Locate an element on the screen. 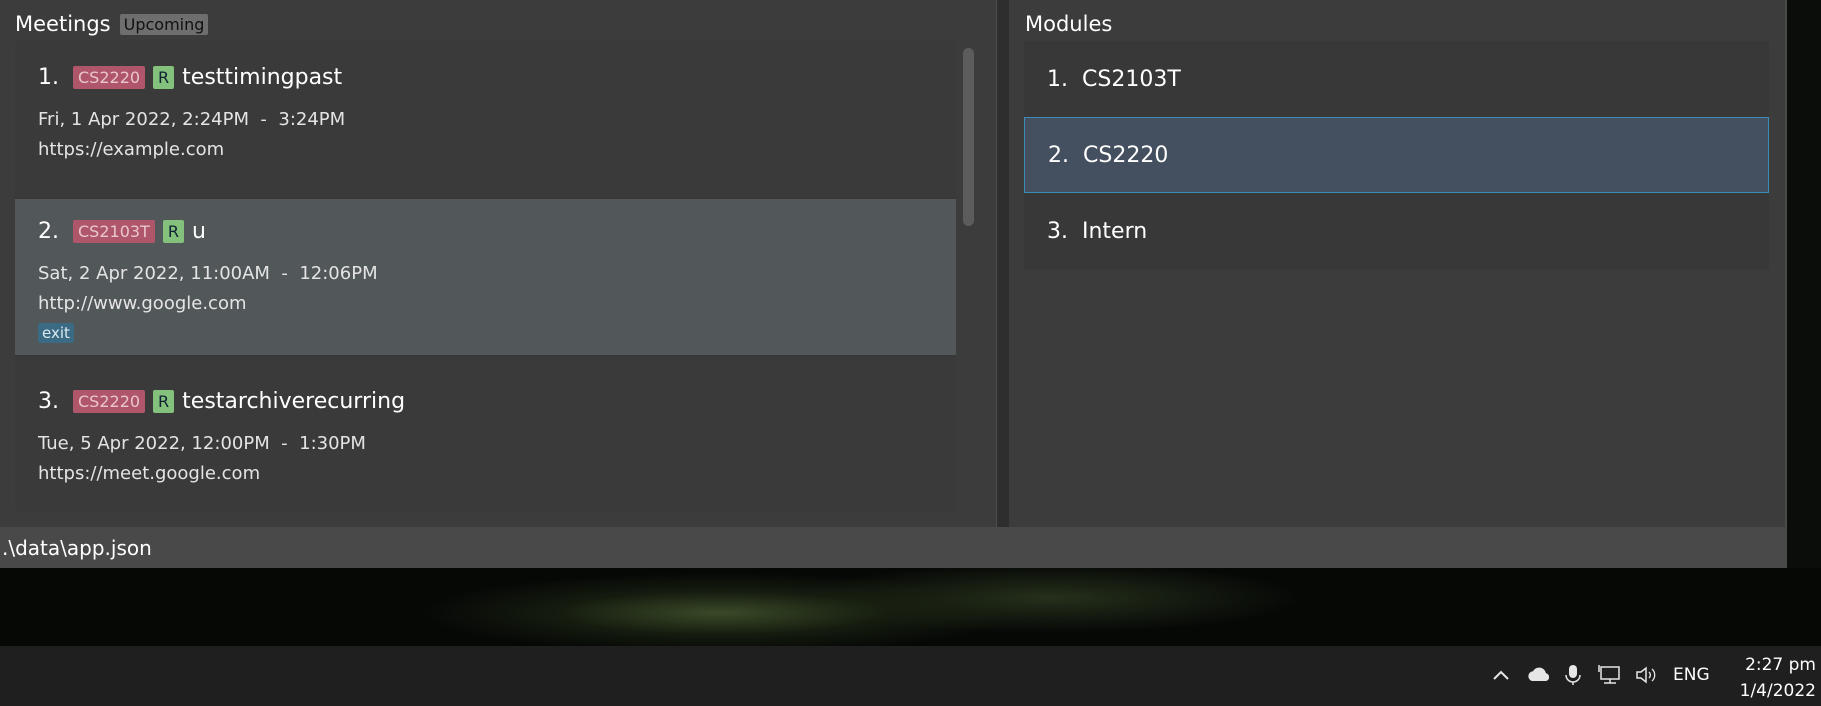  modules-header: Modules is located at coordinates (1068, 24).